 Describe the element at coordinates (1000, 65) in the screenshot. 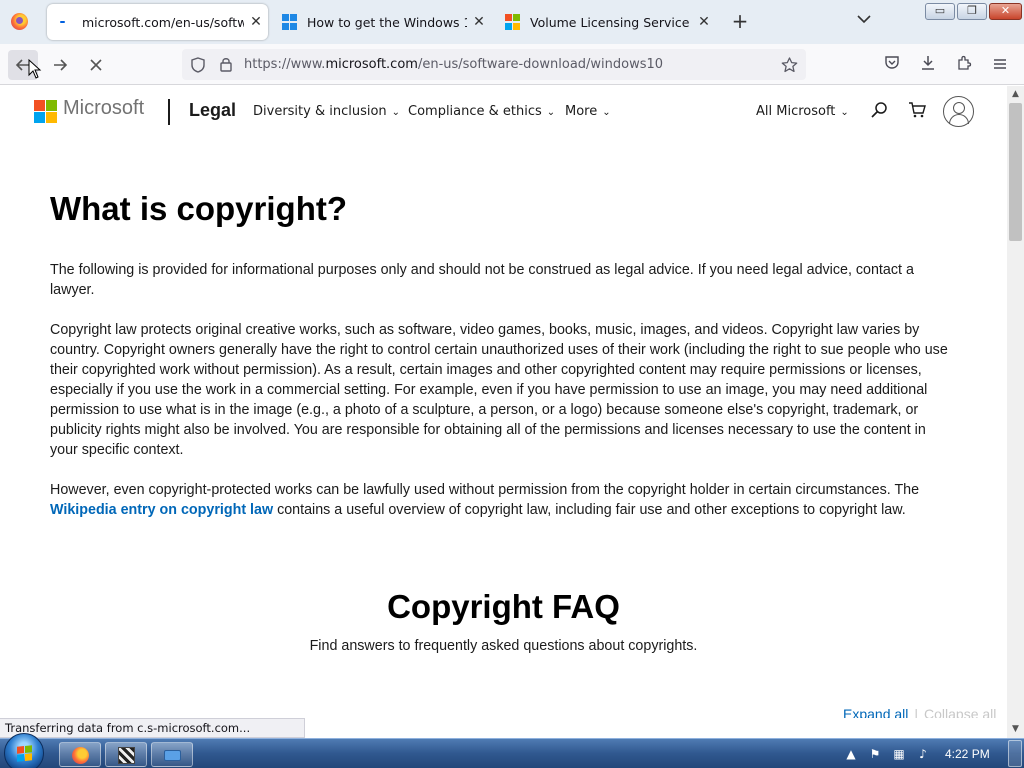

I see `hamburger-menu-icon` at that location.